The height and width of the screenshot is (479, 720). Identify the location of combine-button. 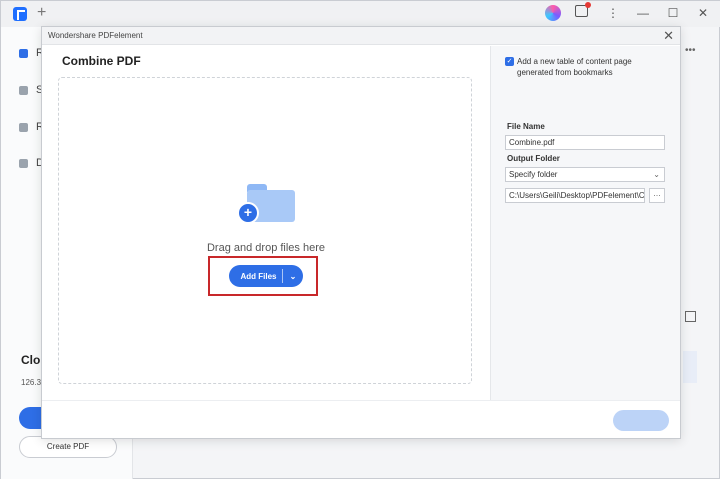
(641, 420).